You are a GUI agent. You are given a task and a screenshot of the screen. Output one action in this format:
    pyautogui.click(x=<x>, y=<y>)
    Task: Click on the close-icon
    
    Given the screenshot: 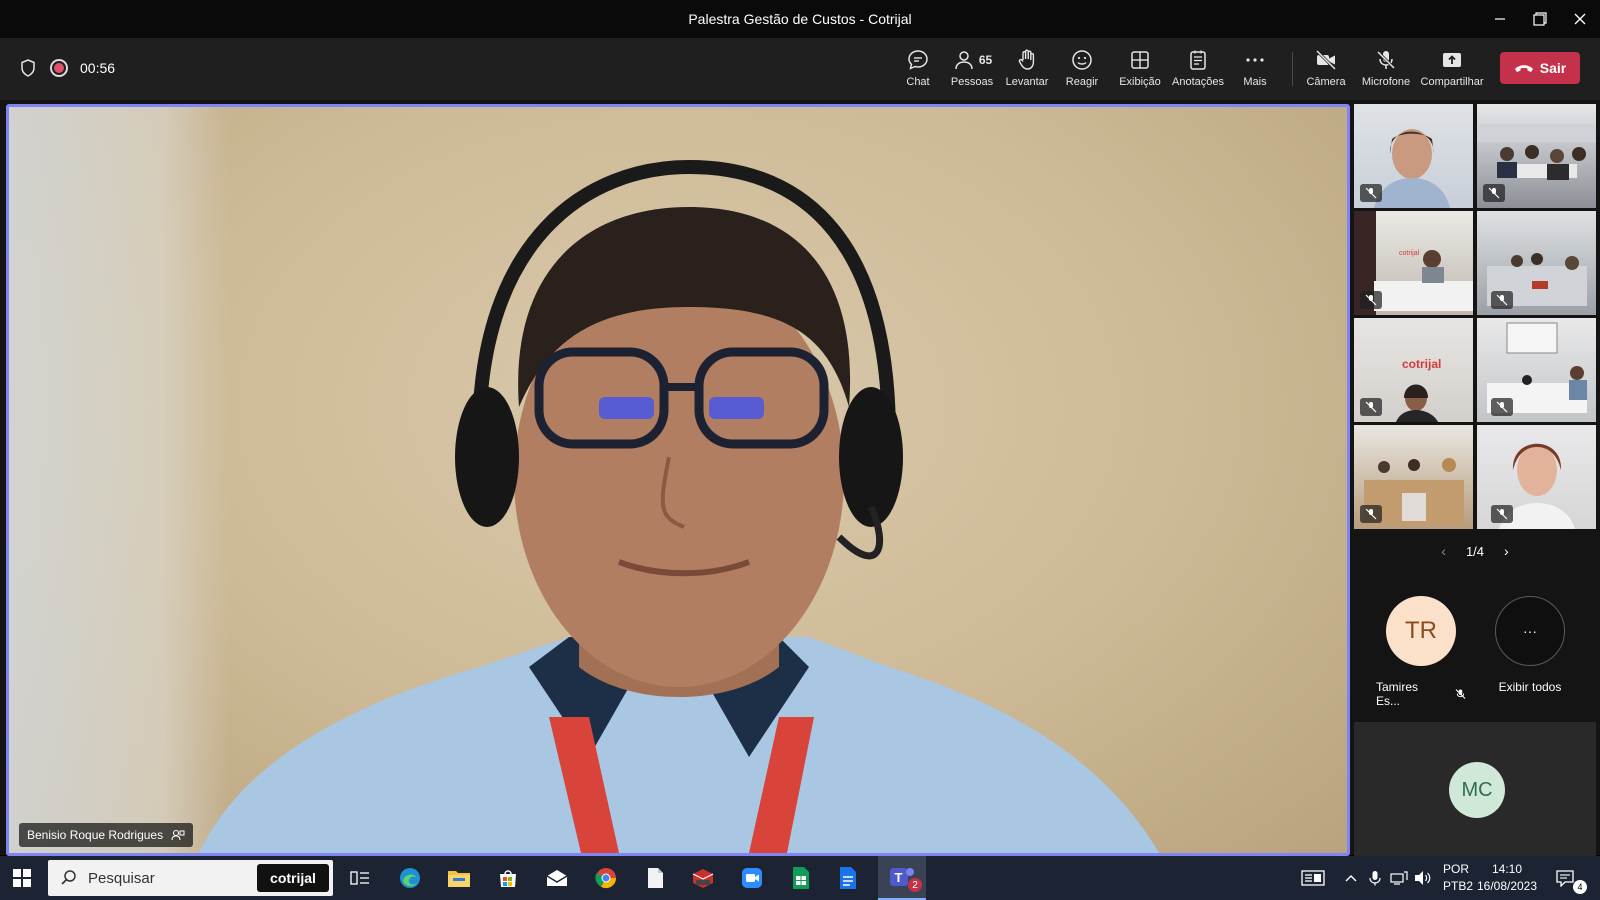 What is the action you would take?
    pyautogui.click(x=1580, y=19)
    